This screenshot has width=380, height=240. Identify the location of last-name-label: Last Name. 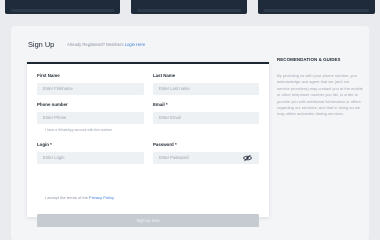
(164, 75).